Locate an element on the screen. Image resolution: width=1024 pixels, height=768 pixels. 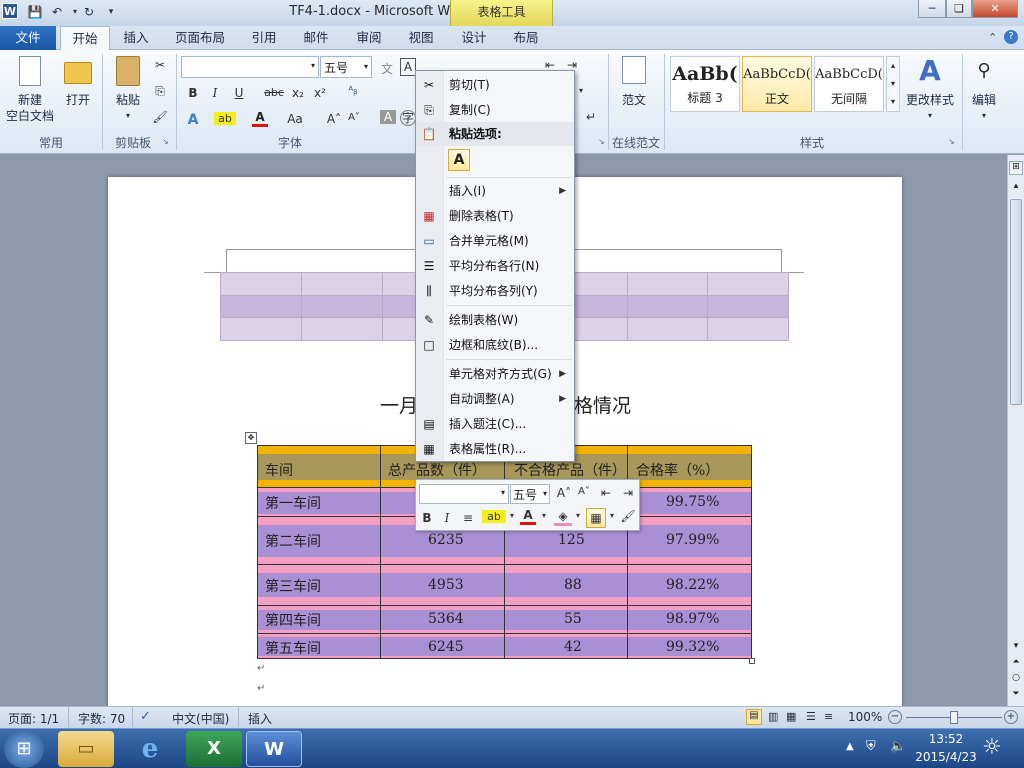
web-layout-view-icon: ▦ is located at coordinates (791, 716).